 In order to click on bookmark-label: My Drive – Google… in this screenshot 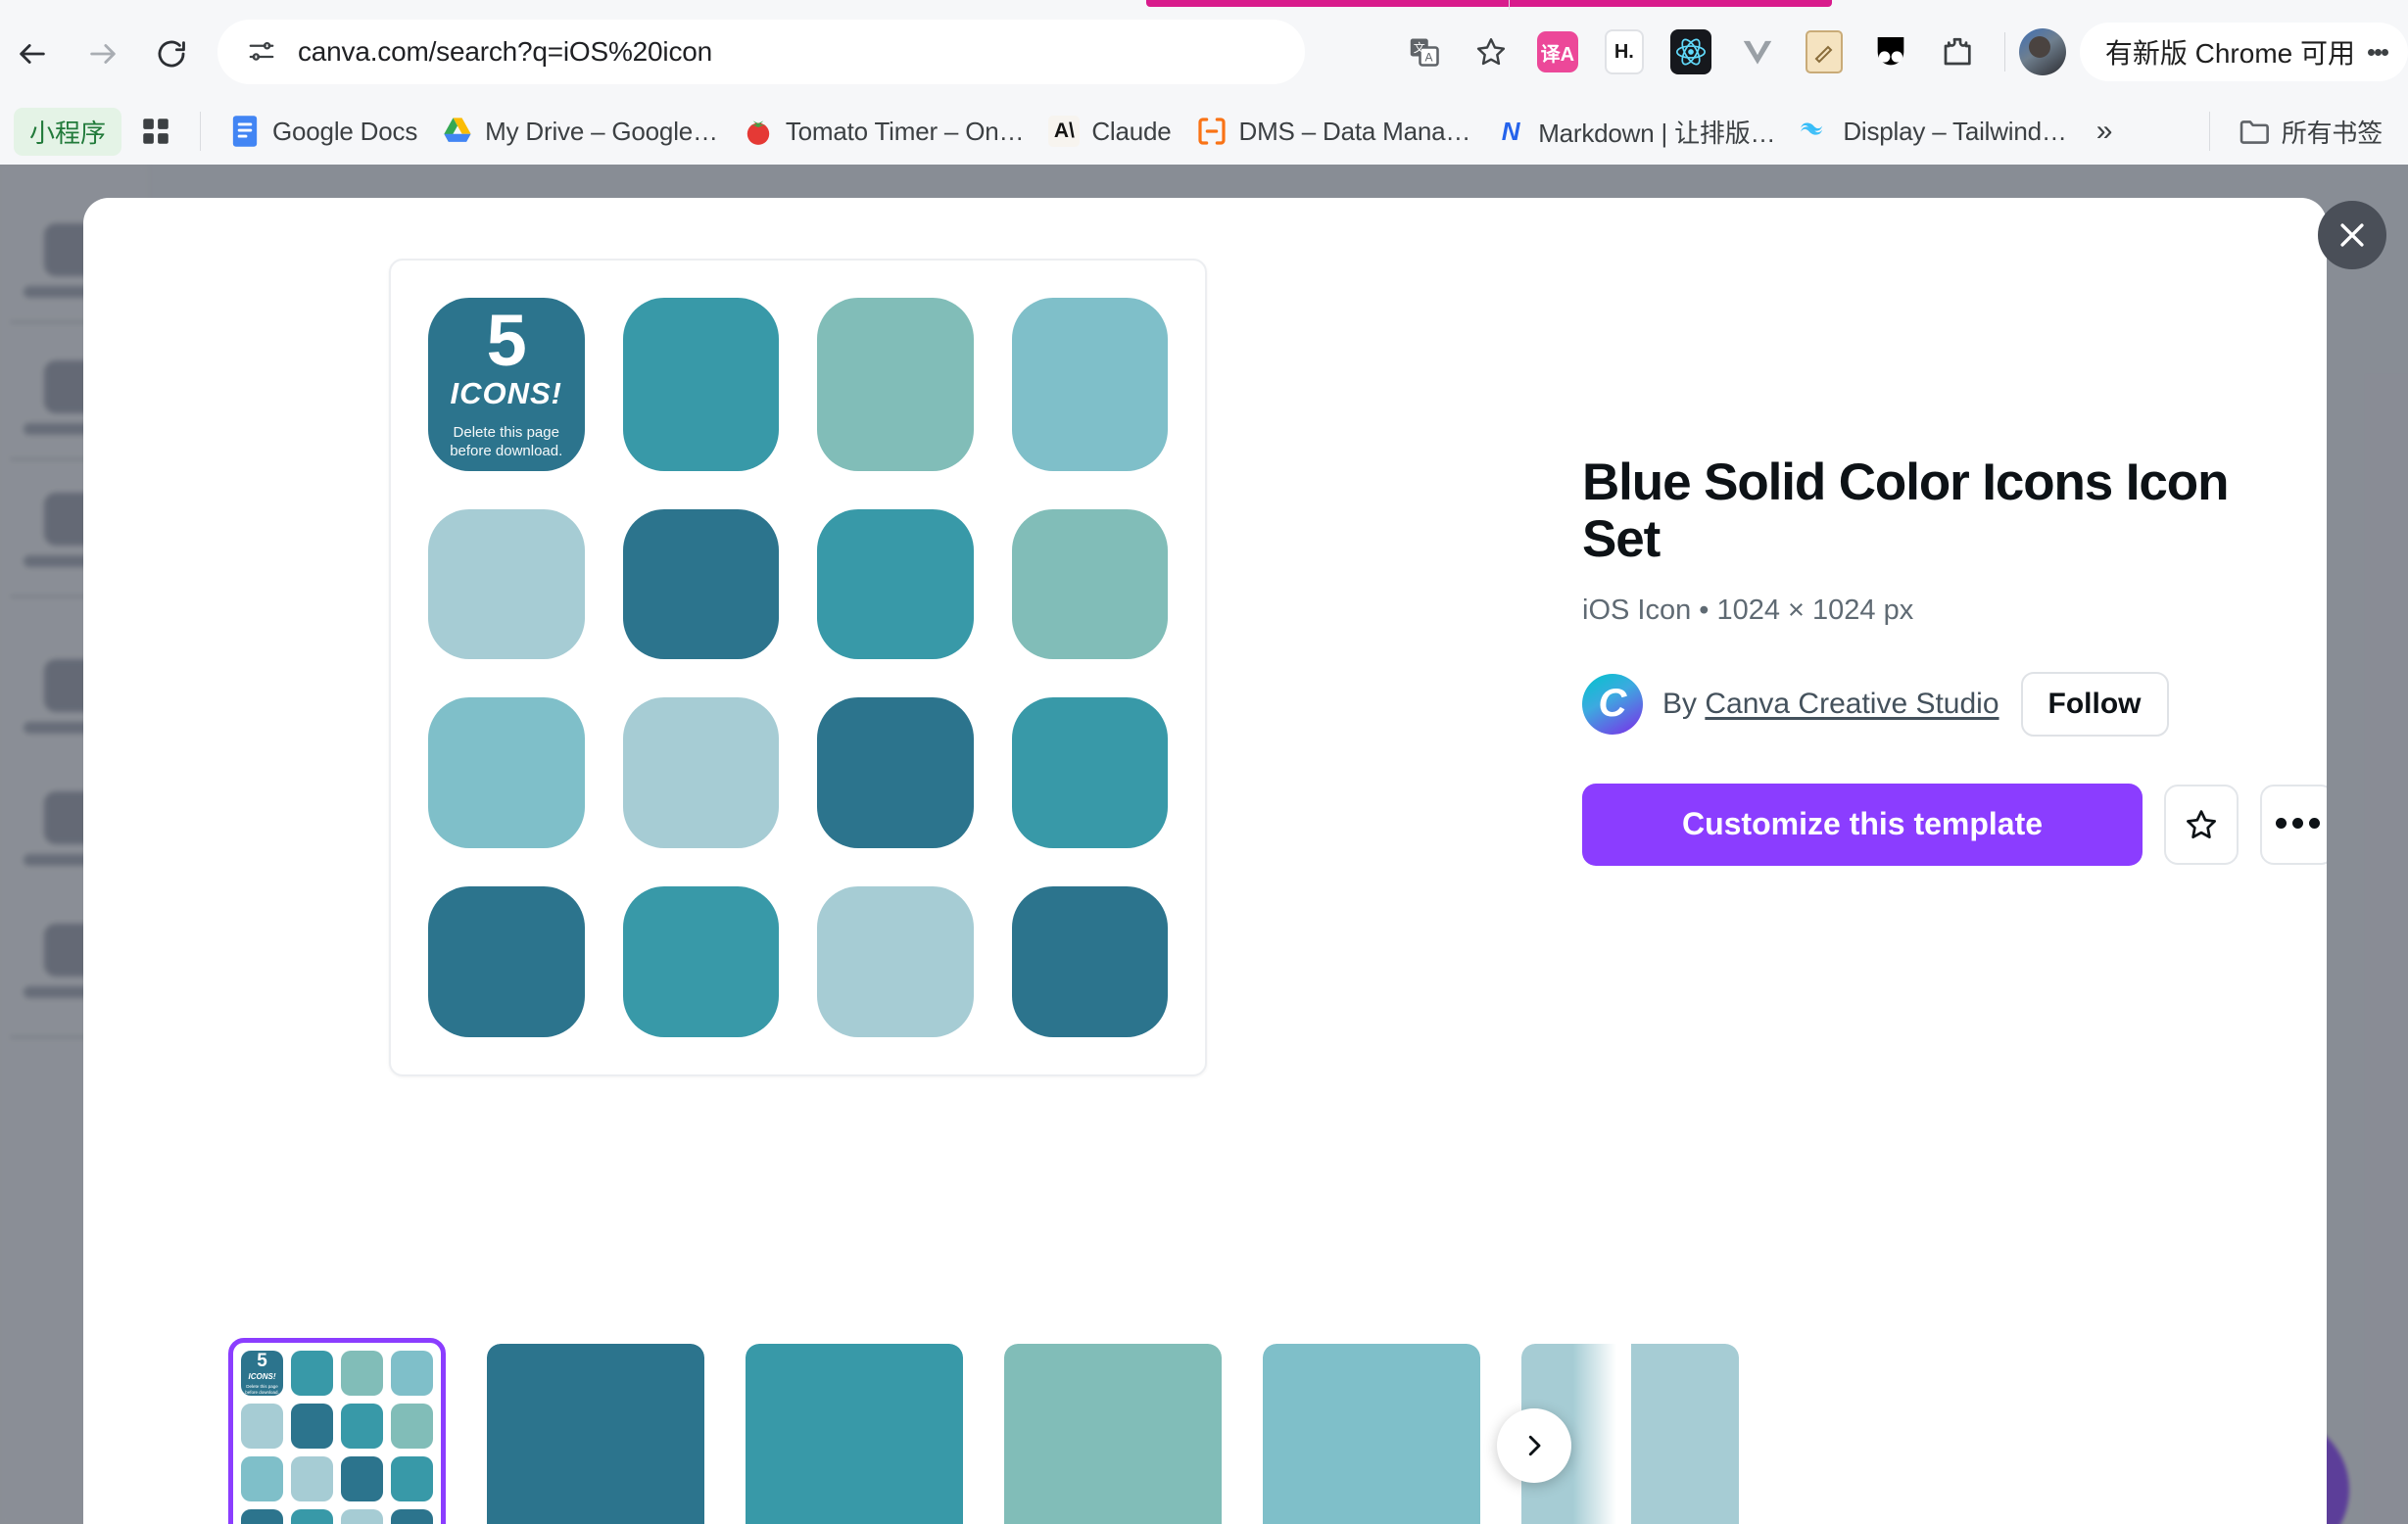, I will do `click(601, 131)`.